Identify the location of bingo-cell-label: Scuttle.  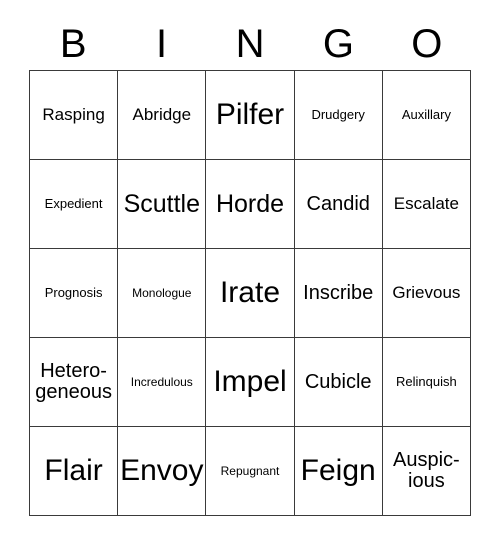
(161, 204).